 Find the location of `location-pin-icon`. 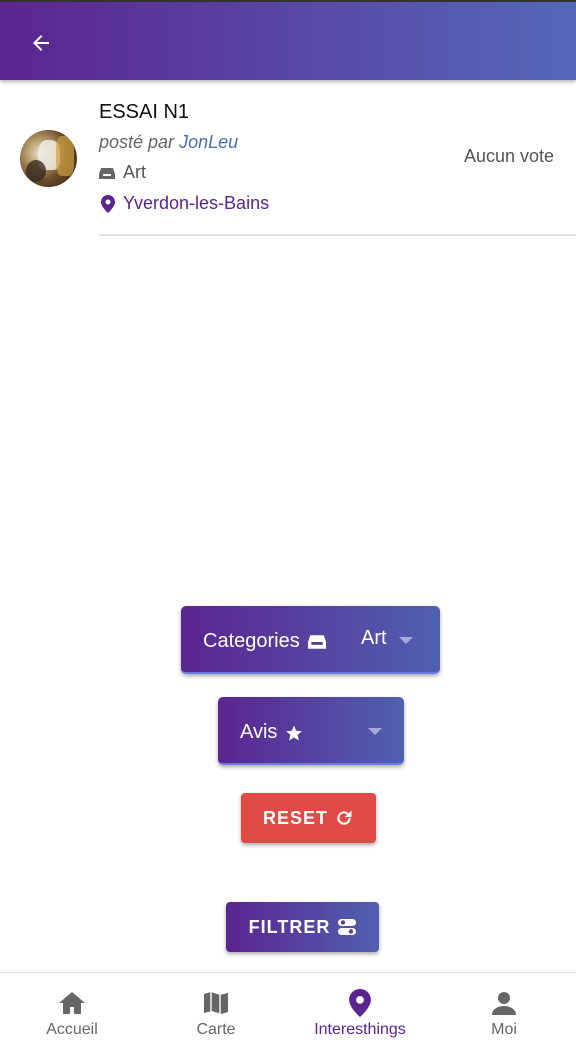

location-pin-icon is located at coordinates (108, 203).